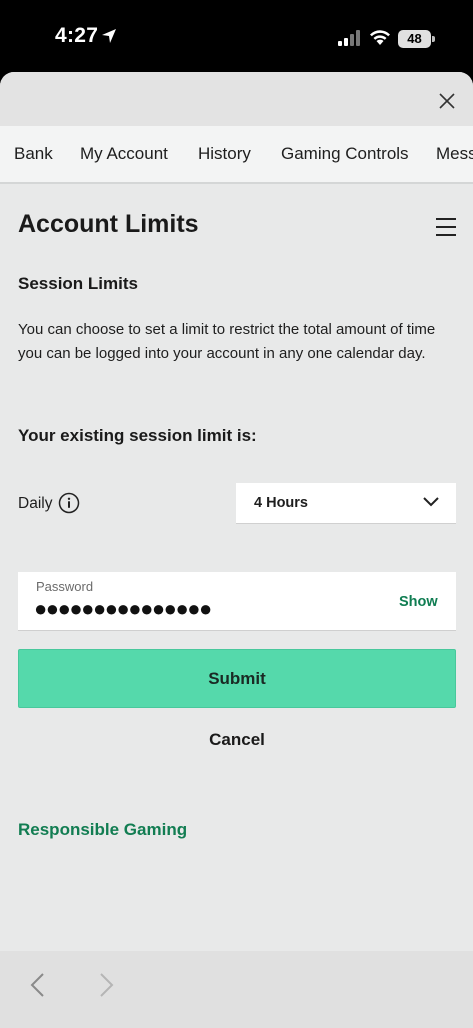 This screenshot has height=1028, width=473. Describe the element at coordinates (345, 154) in the screenshot. I see `tab-gaming-controls: Gaming Controls` at that location.